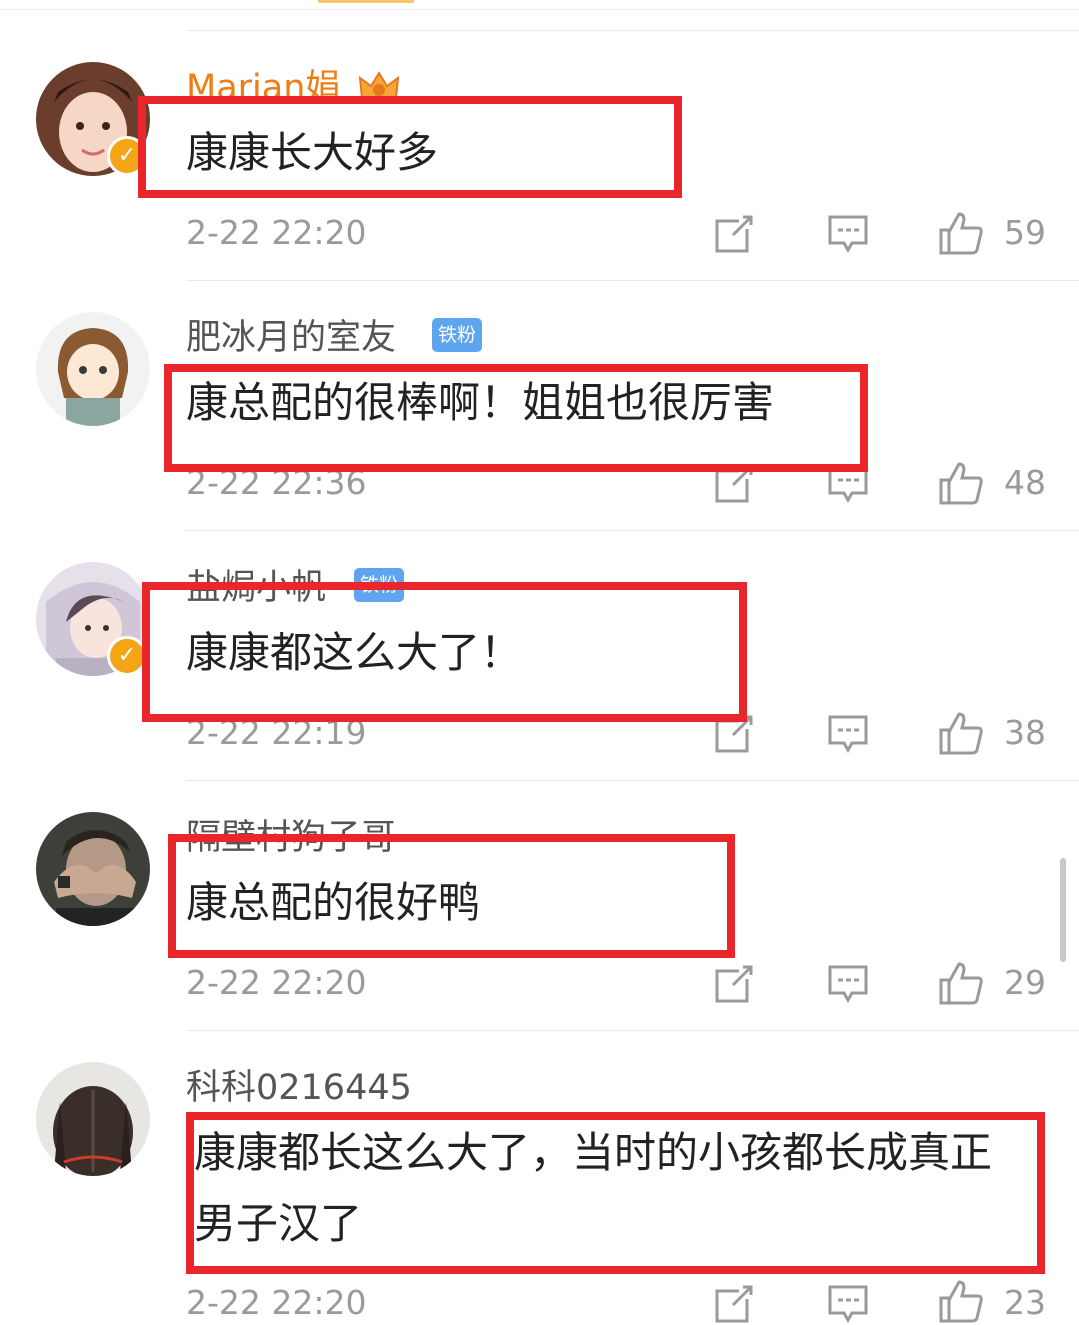  Describe the element at coordinates (457, 335) in the screenshot. I see `fan-badge: 铁粉` at that location.